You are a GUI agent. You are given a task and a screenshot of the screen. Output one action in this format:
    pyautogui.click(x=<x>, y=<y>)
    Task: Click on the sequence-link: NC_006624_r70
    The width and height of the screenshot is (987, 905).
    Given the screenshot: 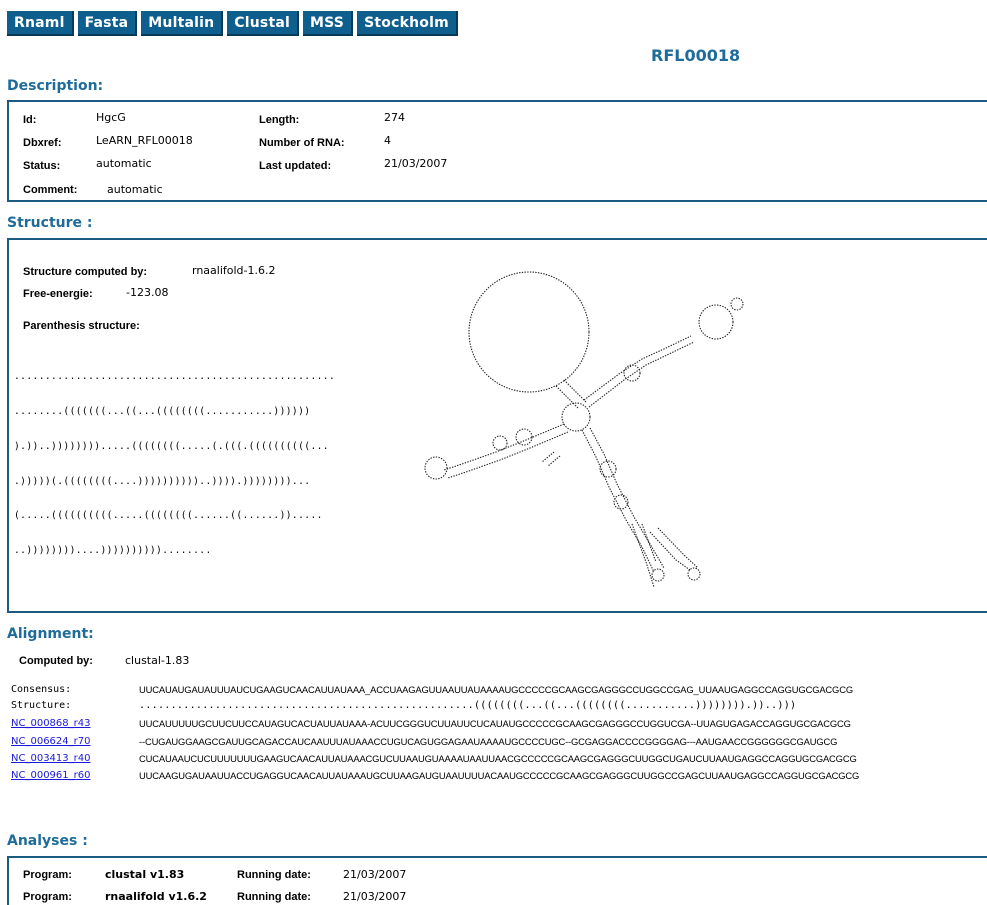 What is the action you would take?
    pyautogui.click(x=50, y=742)
    